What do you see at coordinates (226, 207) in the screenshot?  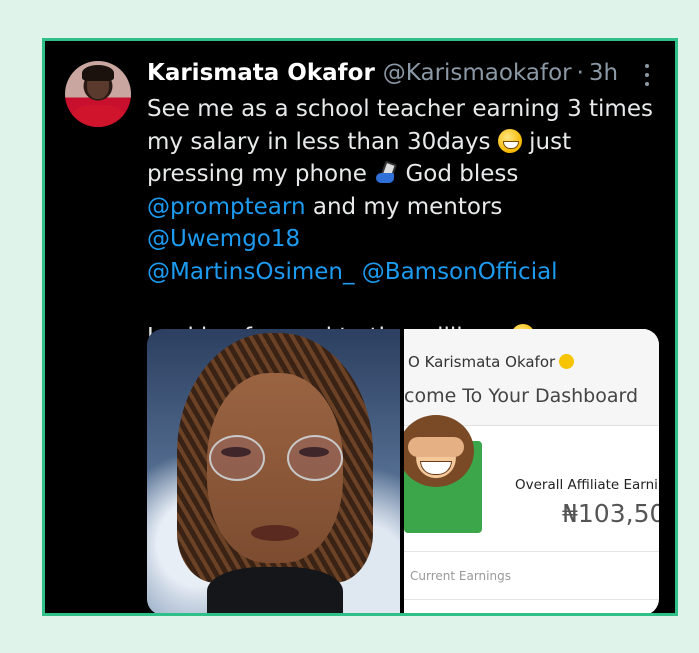 I see `mention-promptearn: @promptearn` at bounding box center [226, 207].